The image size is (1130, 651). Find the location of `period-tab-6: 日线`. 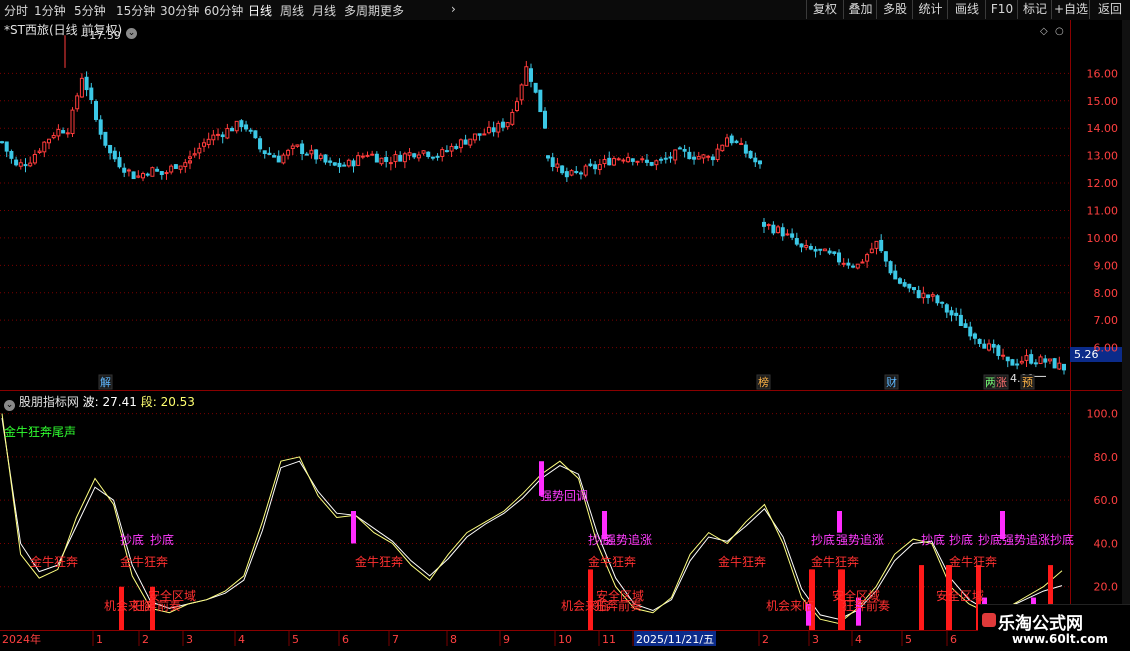

period-tab-6: 日线 is located at coordinates (260, 10).